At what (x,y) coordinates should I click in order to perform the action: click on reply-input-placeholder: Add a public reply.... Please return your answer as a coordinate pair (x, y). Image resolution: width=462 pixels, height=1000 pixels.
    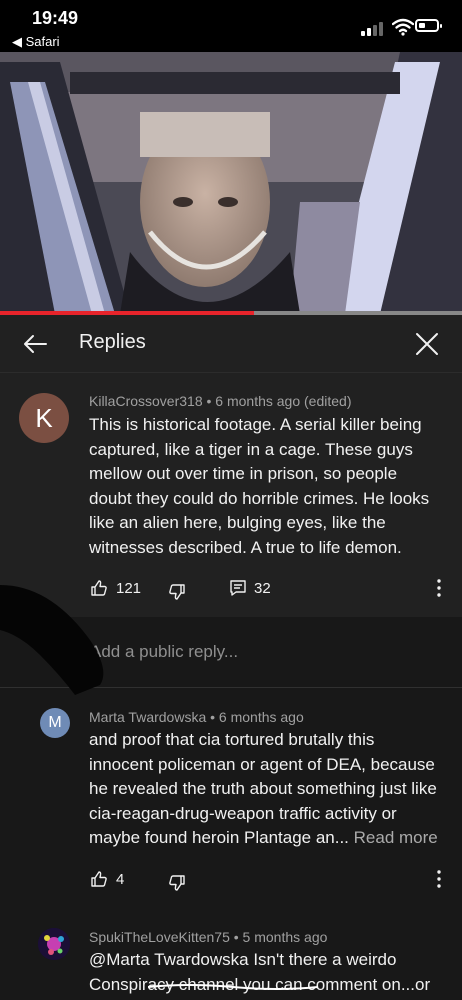
    Looking at the image, I should click on (164, 652).